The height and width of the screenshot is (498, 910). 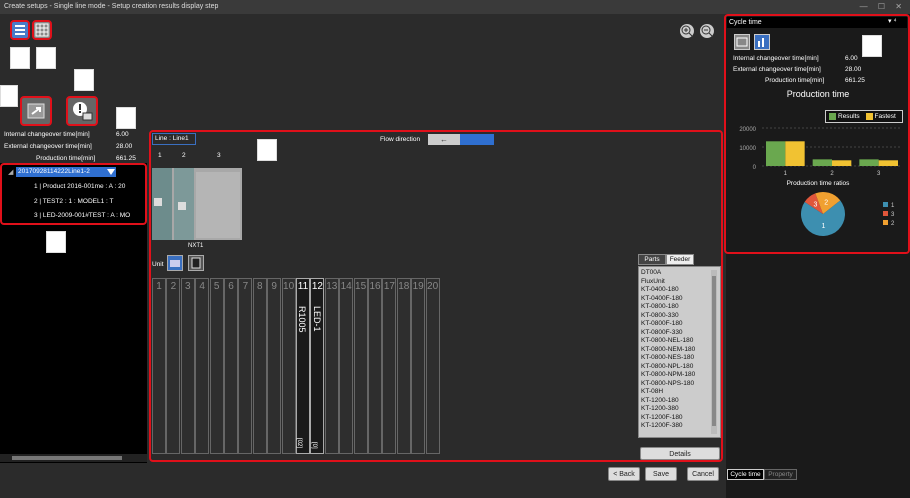 I want to click on grid-view-button, so click(x=42, y=30).